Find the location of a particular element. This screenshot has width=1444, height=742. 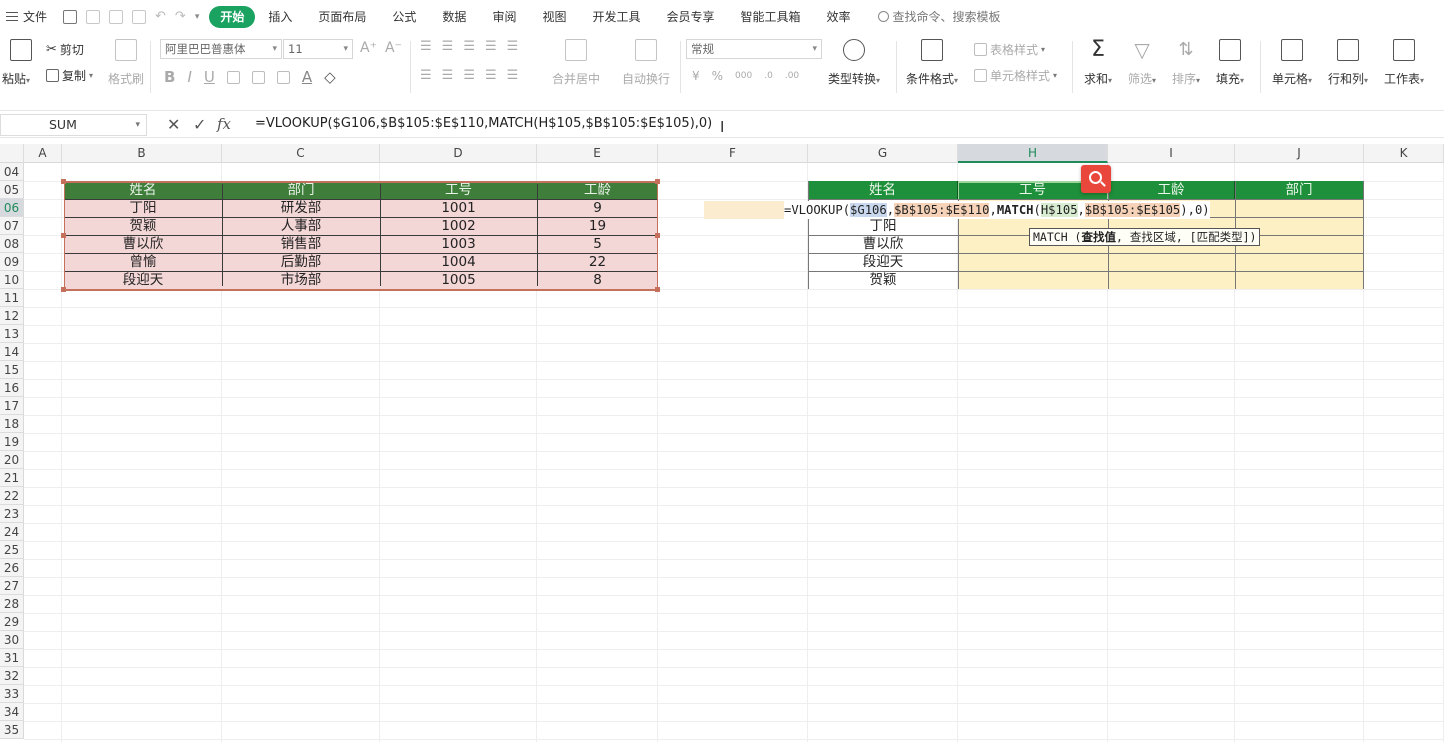

column-header-B: B is located at coordinates (142, 153).